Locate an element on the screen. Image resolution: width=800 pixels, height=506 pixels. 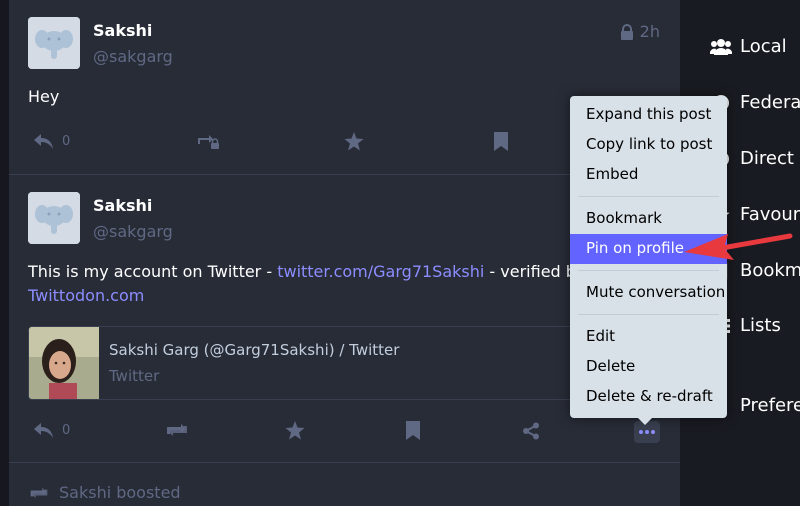
share-button is located at coordinates (531, 431).